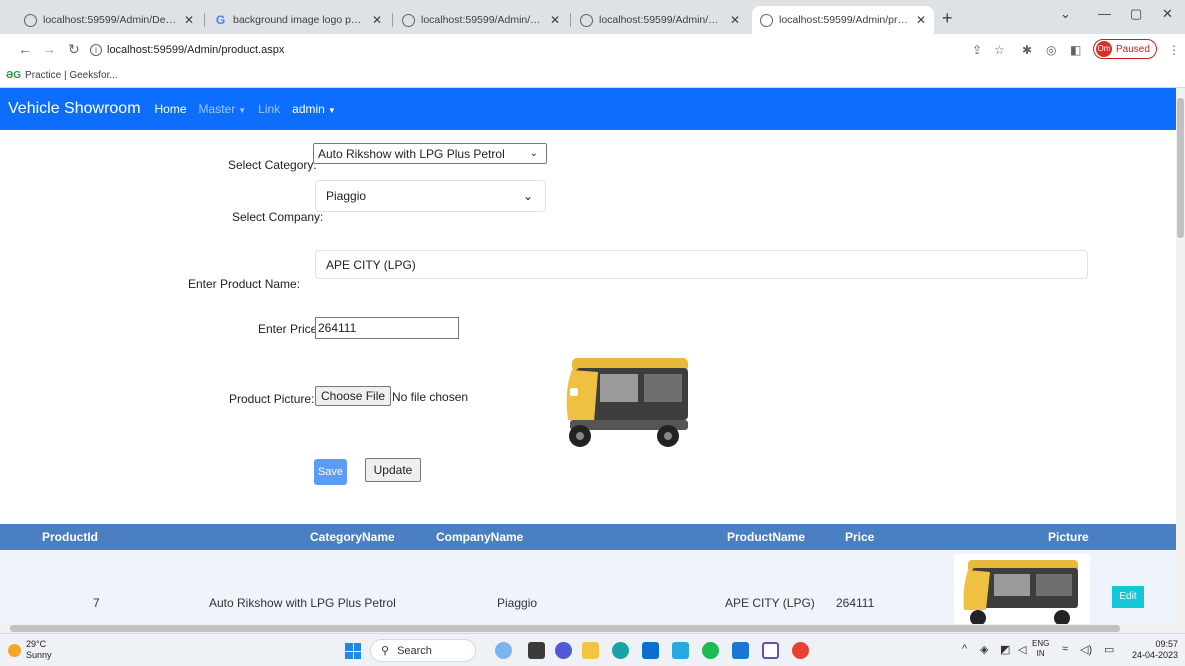  I want to click on visual-studio-icon, so click(770, 650).